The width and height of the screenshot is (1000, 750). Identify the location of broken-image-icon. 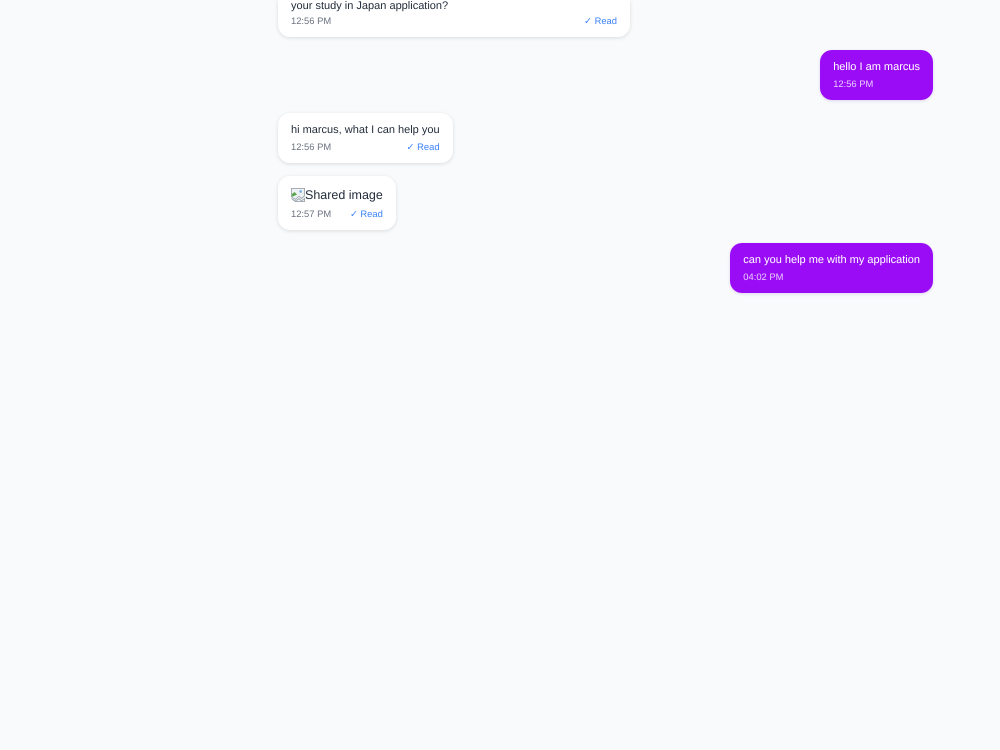
(298, 195).